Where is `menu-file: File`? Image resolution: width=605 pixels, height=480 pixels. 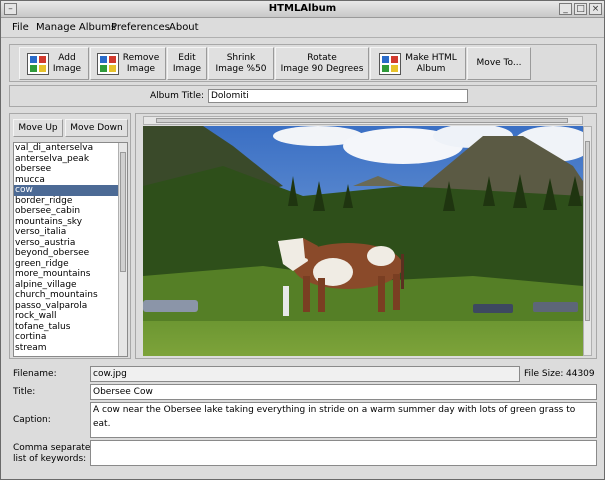 menu-file: File is located at coordinates (20, 27).